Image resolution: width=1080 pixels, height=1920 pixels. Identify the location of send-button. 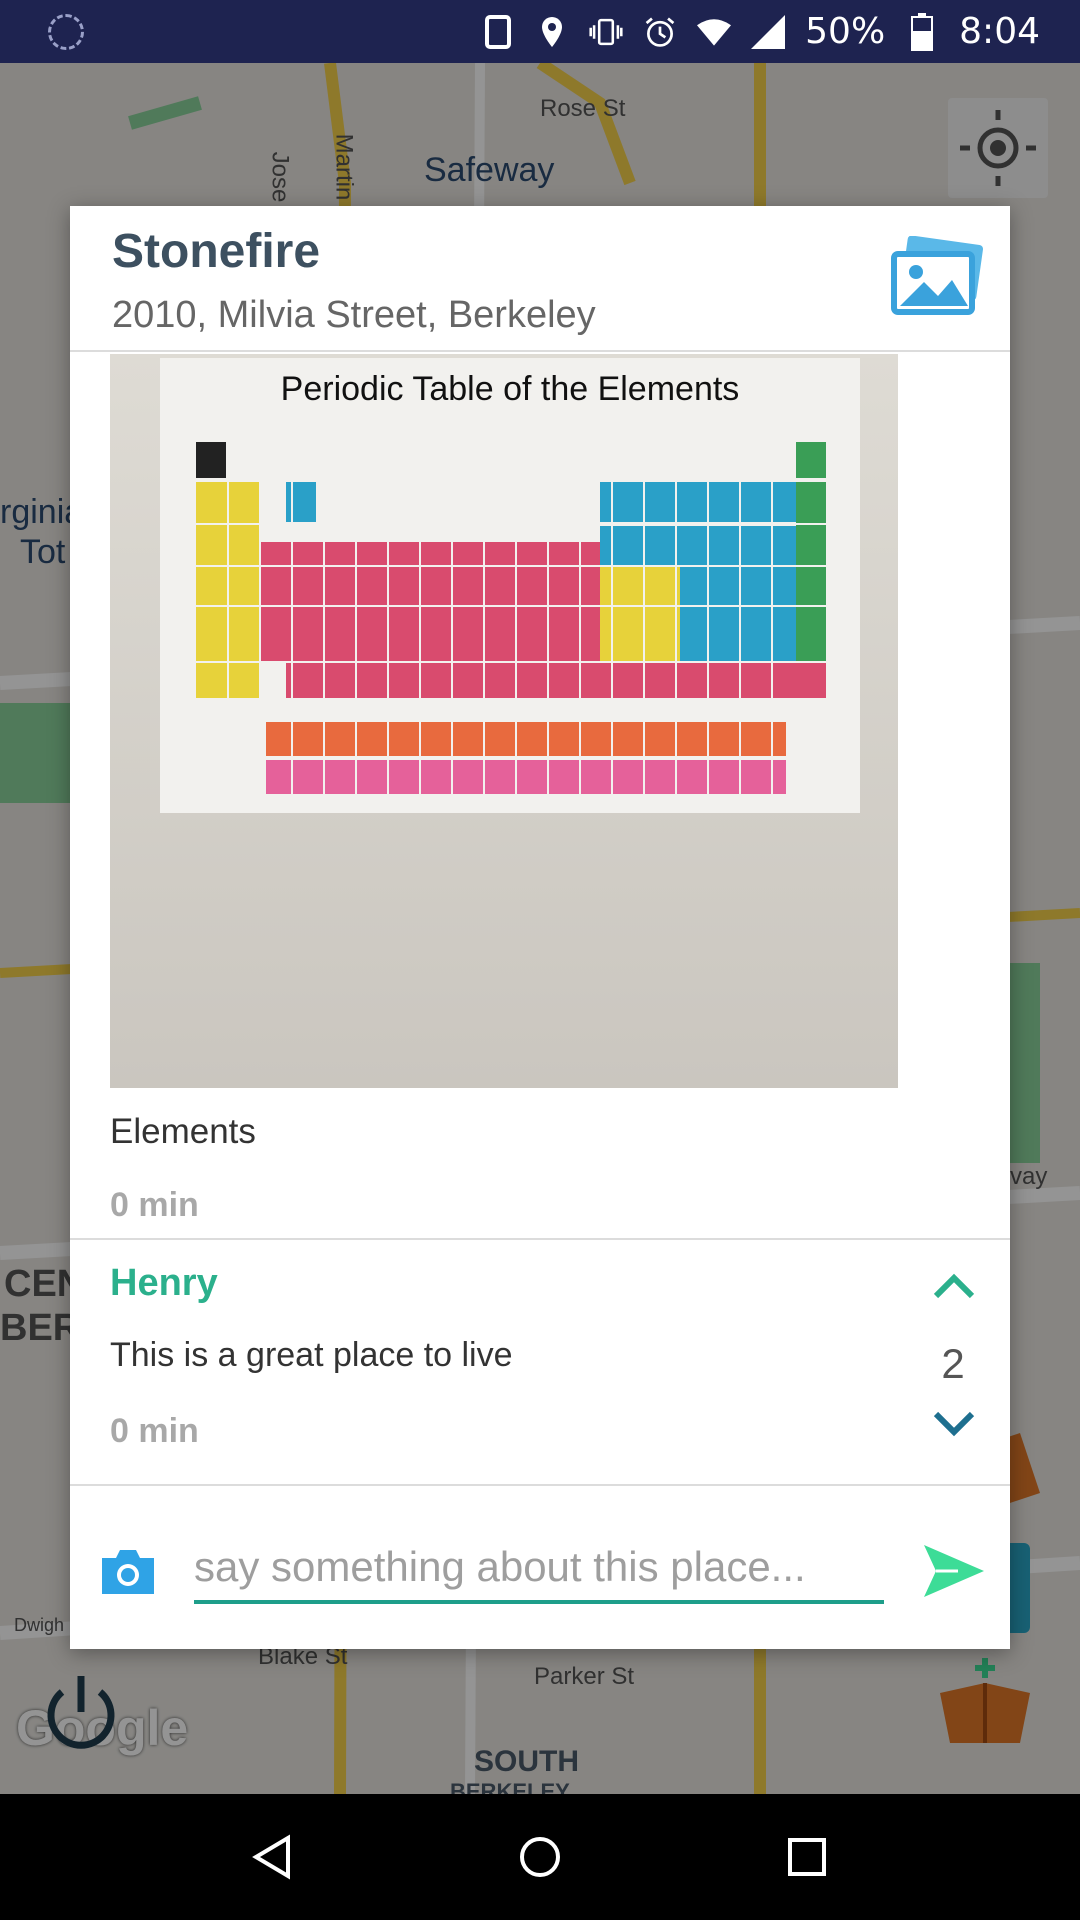
(954, 1571).